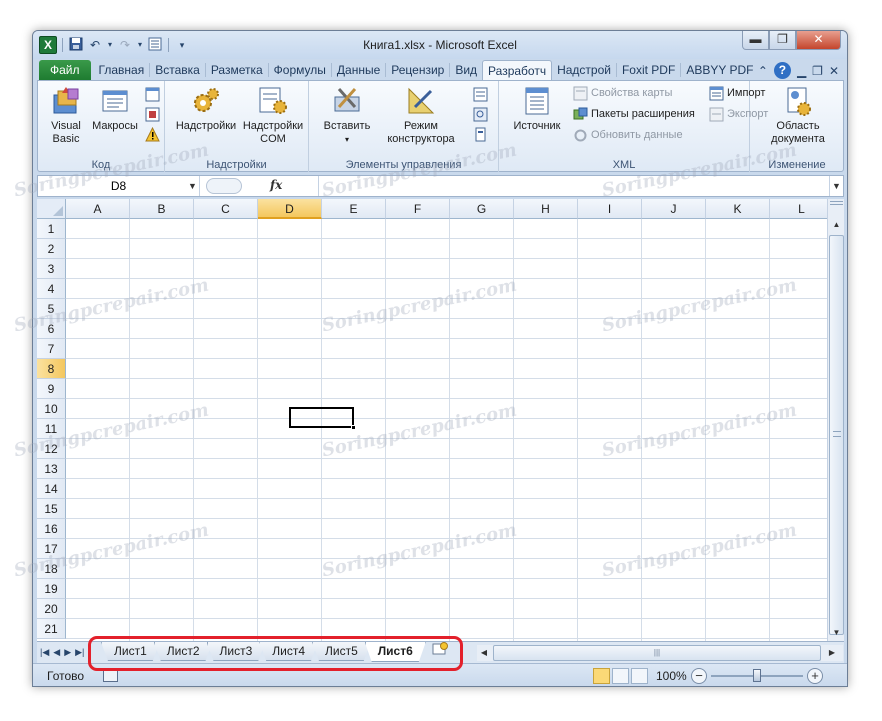 The width and height of the screenshot is (882, 721). Describe the element at coordinates (51, 389) in the screenshot. I see `row-header-9: 9` at that location.